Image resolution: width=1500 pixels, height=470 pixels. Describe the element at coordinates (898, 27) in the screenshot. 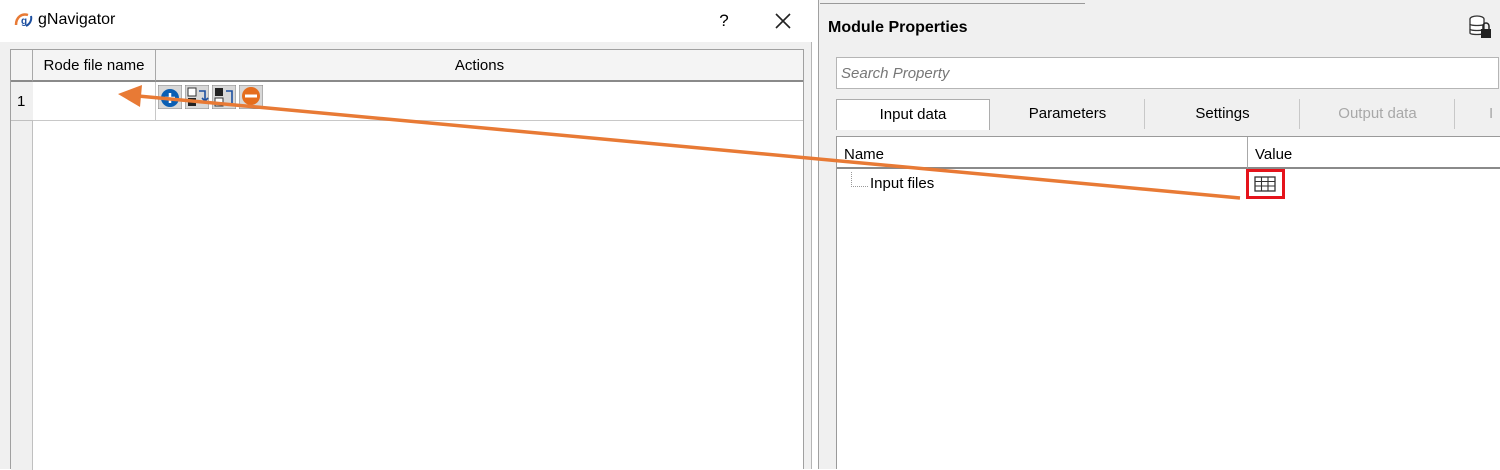

I see `panel-title: Module Properties` at that location.